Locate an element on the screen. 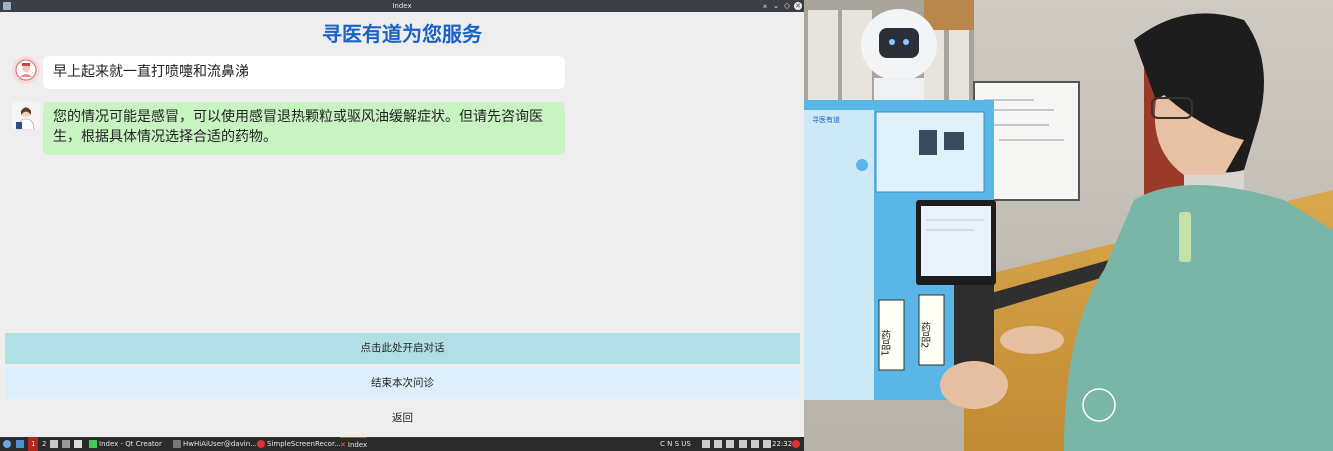 The image size is (1333, 451). workspace-1: 1 is located at coordinates (33, 444).